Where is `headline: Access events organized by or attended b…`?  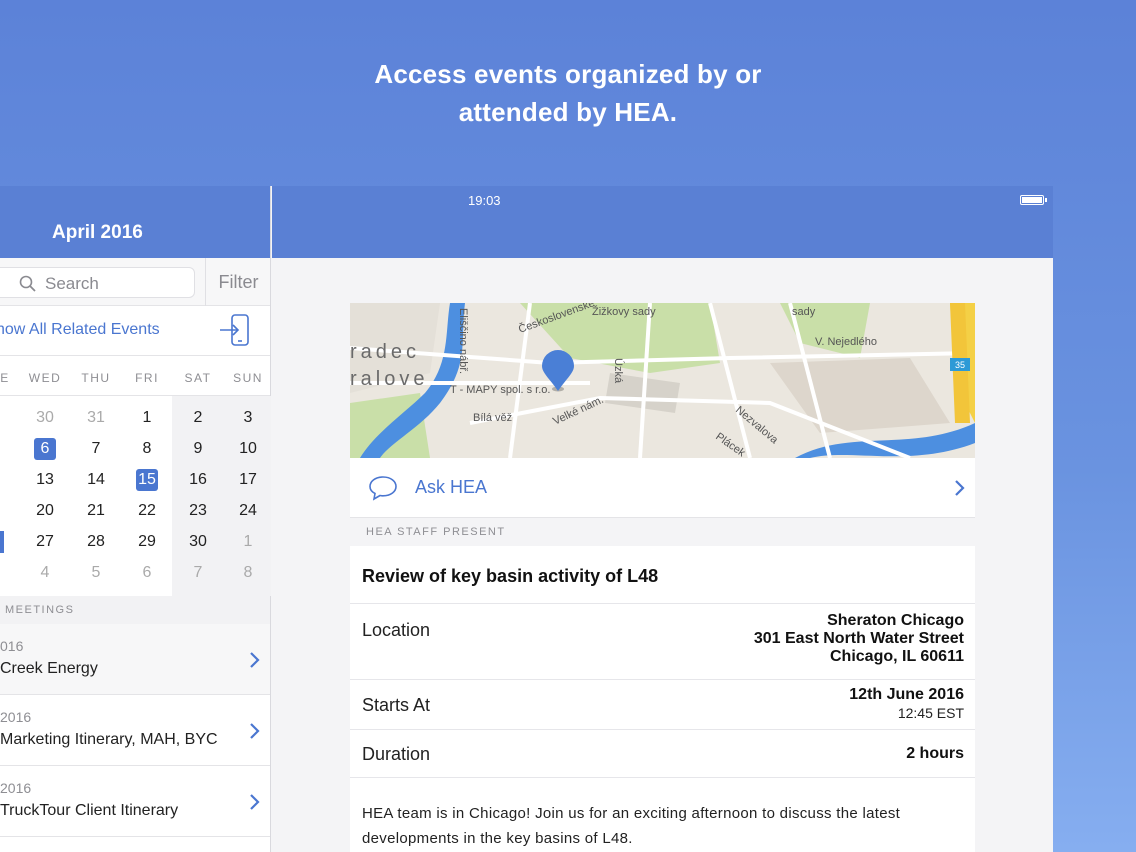
headline: Access events organized by or attended b… is located at coordinates (568, 93).